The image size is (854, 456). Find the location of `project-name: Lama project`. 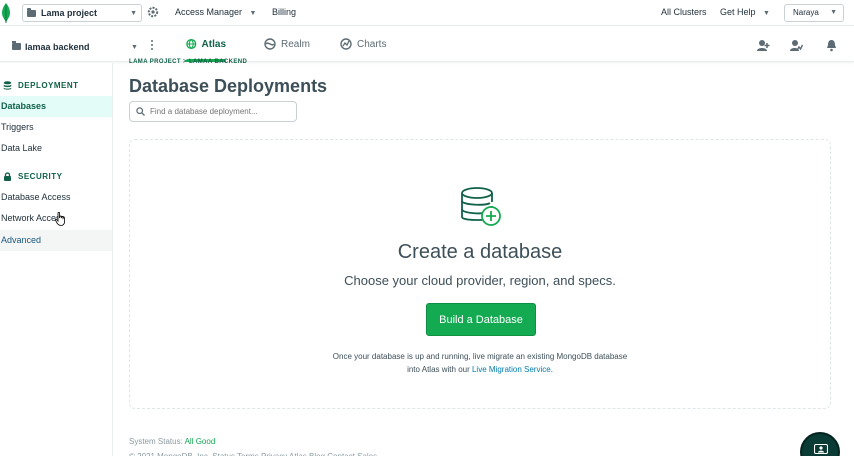

project-name: Lama project is located at coordinates (69, 13).